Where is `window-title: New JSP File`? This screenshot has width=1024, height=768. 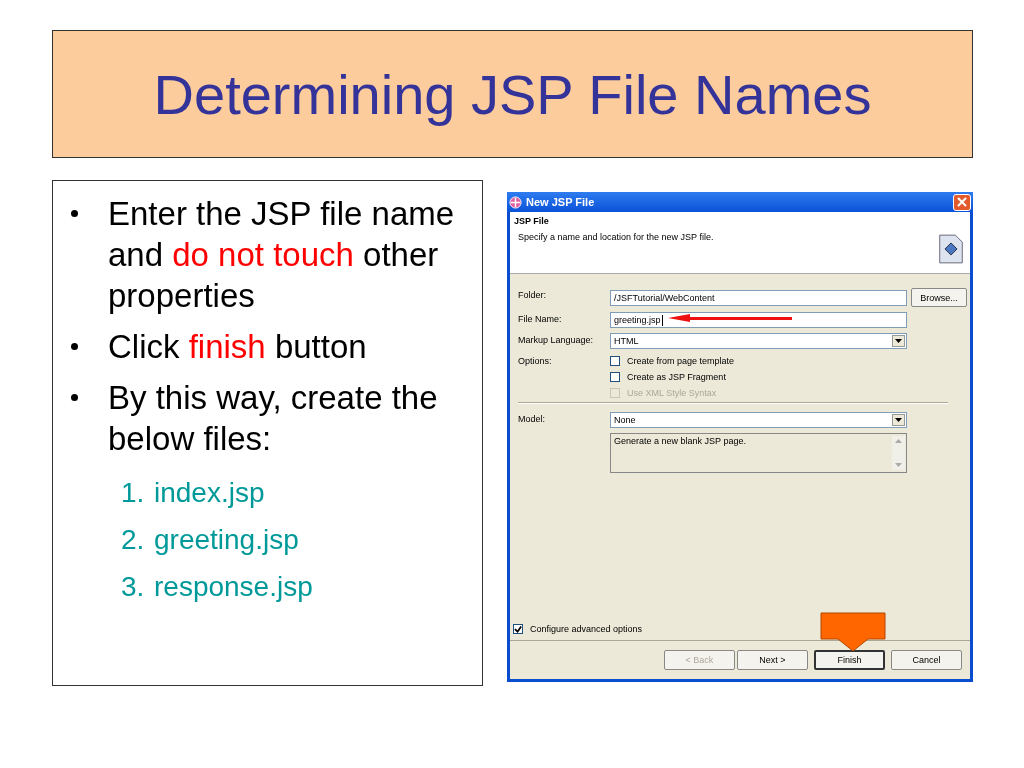 window-title: New JSP File is located at coordinates (561, 202).